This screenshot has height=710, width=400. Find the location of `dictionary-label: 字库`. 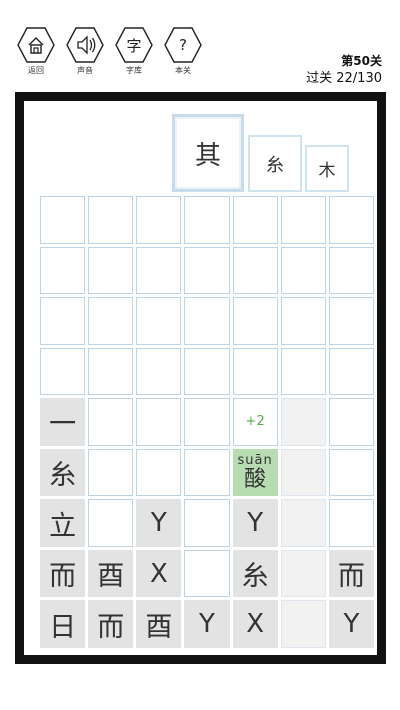

dictionary-label: 字库 is located at coordinates (134, 70).